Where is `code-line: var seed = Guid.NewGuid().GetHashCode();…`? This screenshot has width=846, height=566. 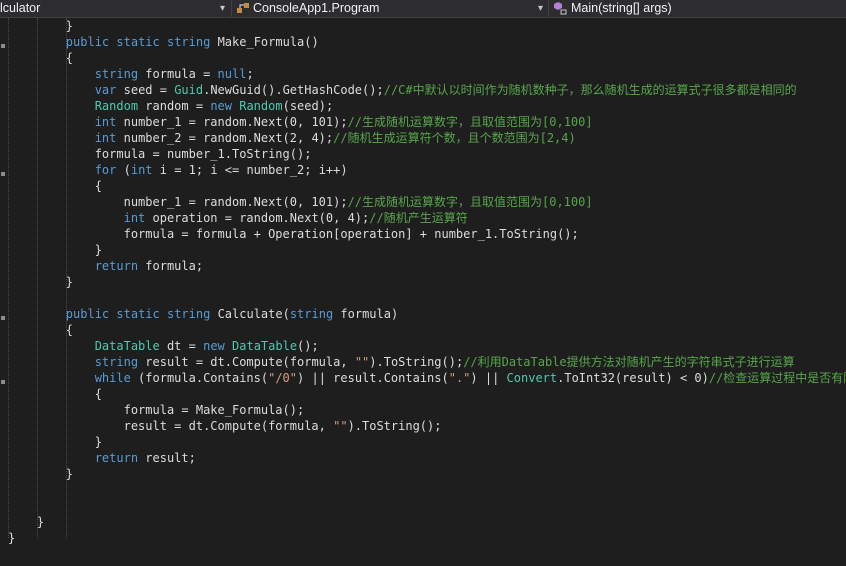
code-line: var seed = Guid.NewGuid().GetHashCode();… is located at coordinates (402, 90).